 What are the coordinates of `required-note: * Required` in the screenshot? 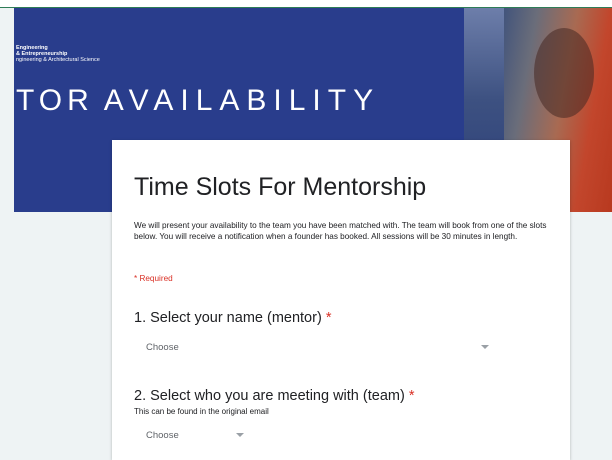 It's located at (153, 278).